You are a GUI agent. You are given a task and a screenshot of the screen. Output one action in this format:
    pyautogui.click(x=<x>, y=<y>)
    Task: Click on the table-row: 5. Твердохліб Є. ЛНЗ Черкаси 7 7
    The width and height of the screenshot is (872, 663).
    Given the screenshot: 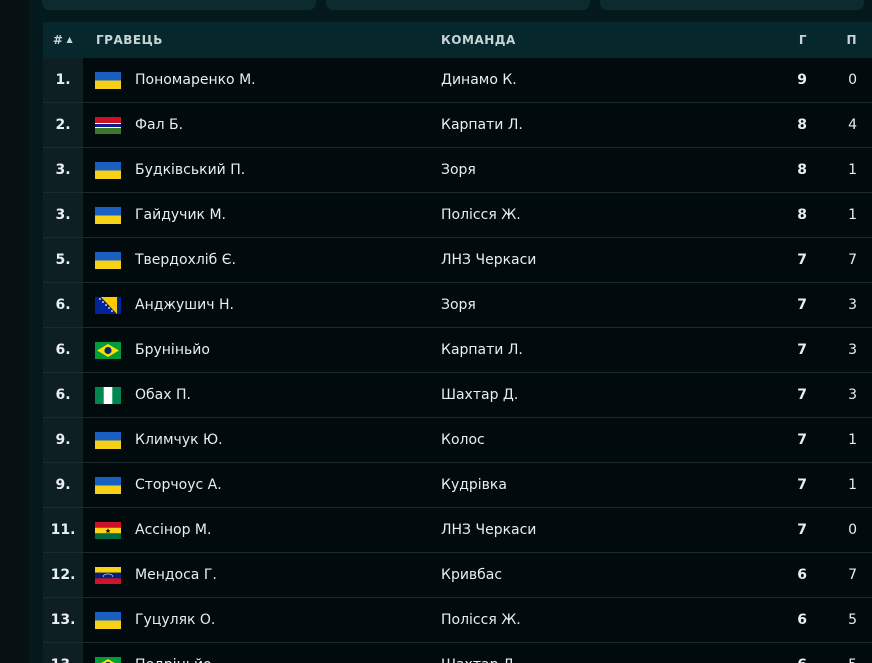 What is the action you would take?
    pyautogui.click(x=457, y=260)
    